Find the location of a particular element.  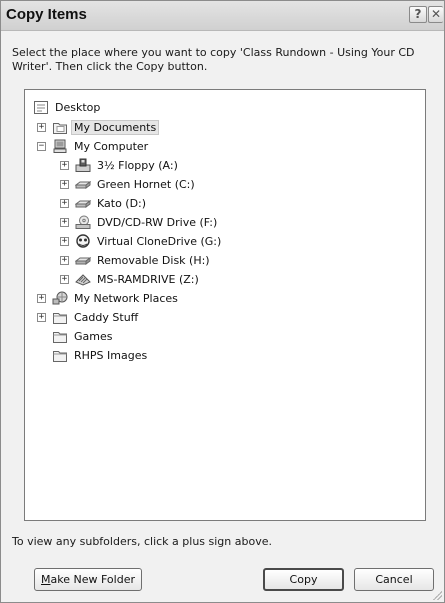

tree-item-my-documents: + My Documents is located at coordinates (98, 127).